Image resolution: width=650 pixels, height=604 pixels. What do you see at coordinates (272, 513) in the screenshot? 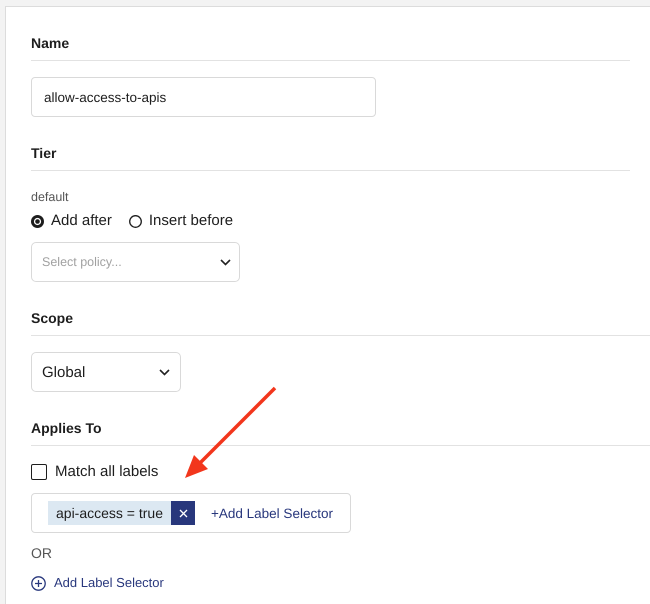
I see `add-label-selector-link: +Add Label Selector` at bounding box center [272, 513].